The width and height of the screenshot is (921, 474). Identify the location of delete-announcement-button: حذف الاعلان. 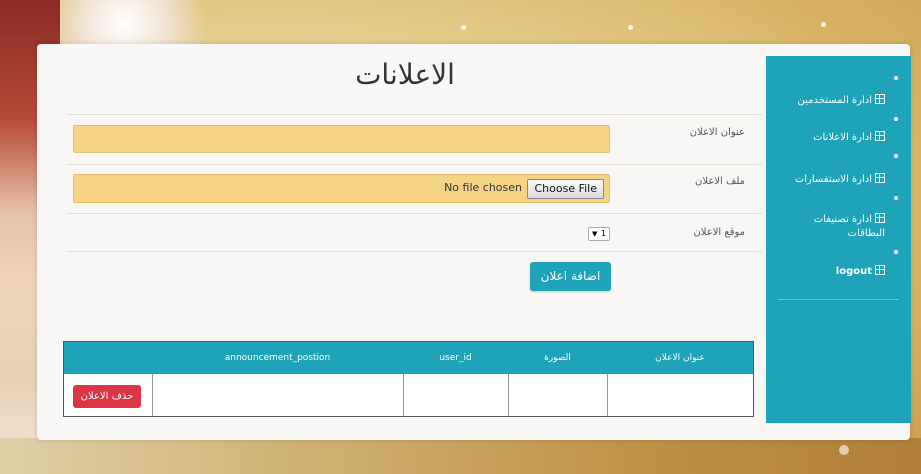
(107, 396).